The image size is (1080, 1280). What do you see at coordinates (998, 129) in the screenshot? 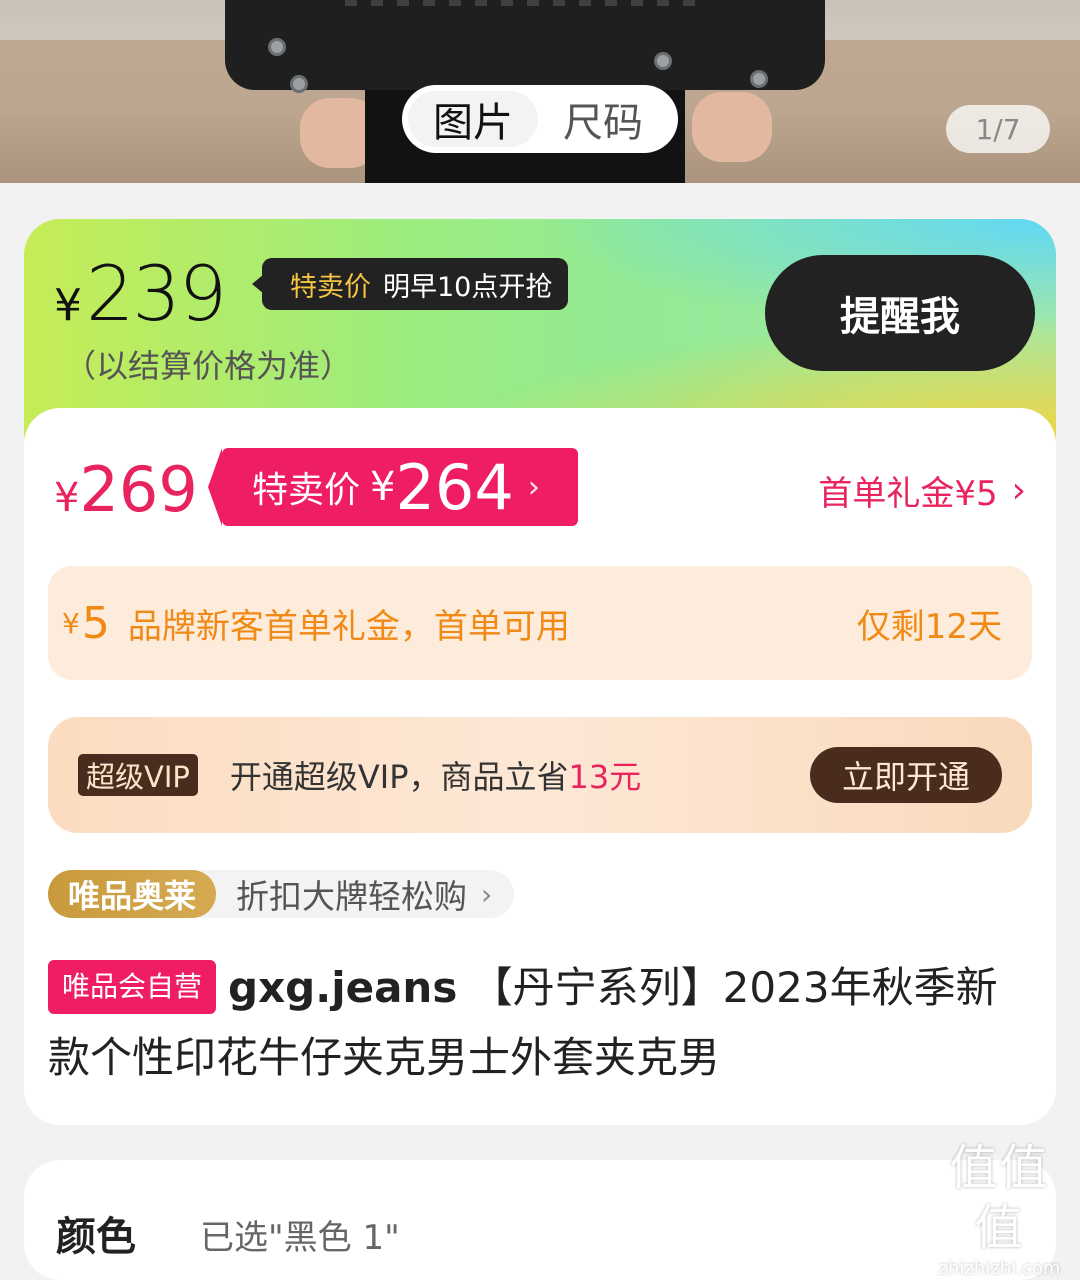
I see `image-counter: 1/7` at bounding box center [998, 129].